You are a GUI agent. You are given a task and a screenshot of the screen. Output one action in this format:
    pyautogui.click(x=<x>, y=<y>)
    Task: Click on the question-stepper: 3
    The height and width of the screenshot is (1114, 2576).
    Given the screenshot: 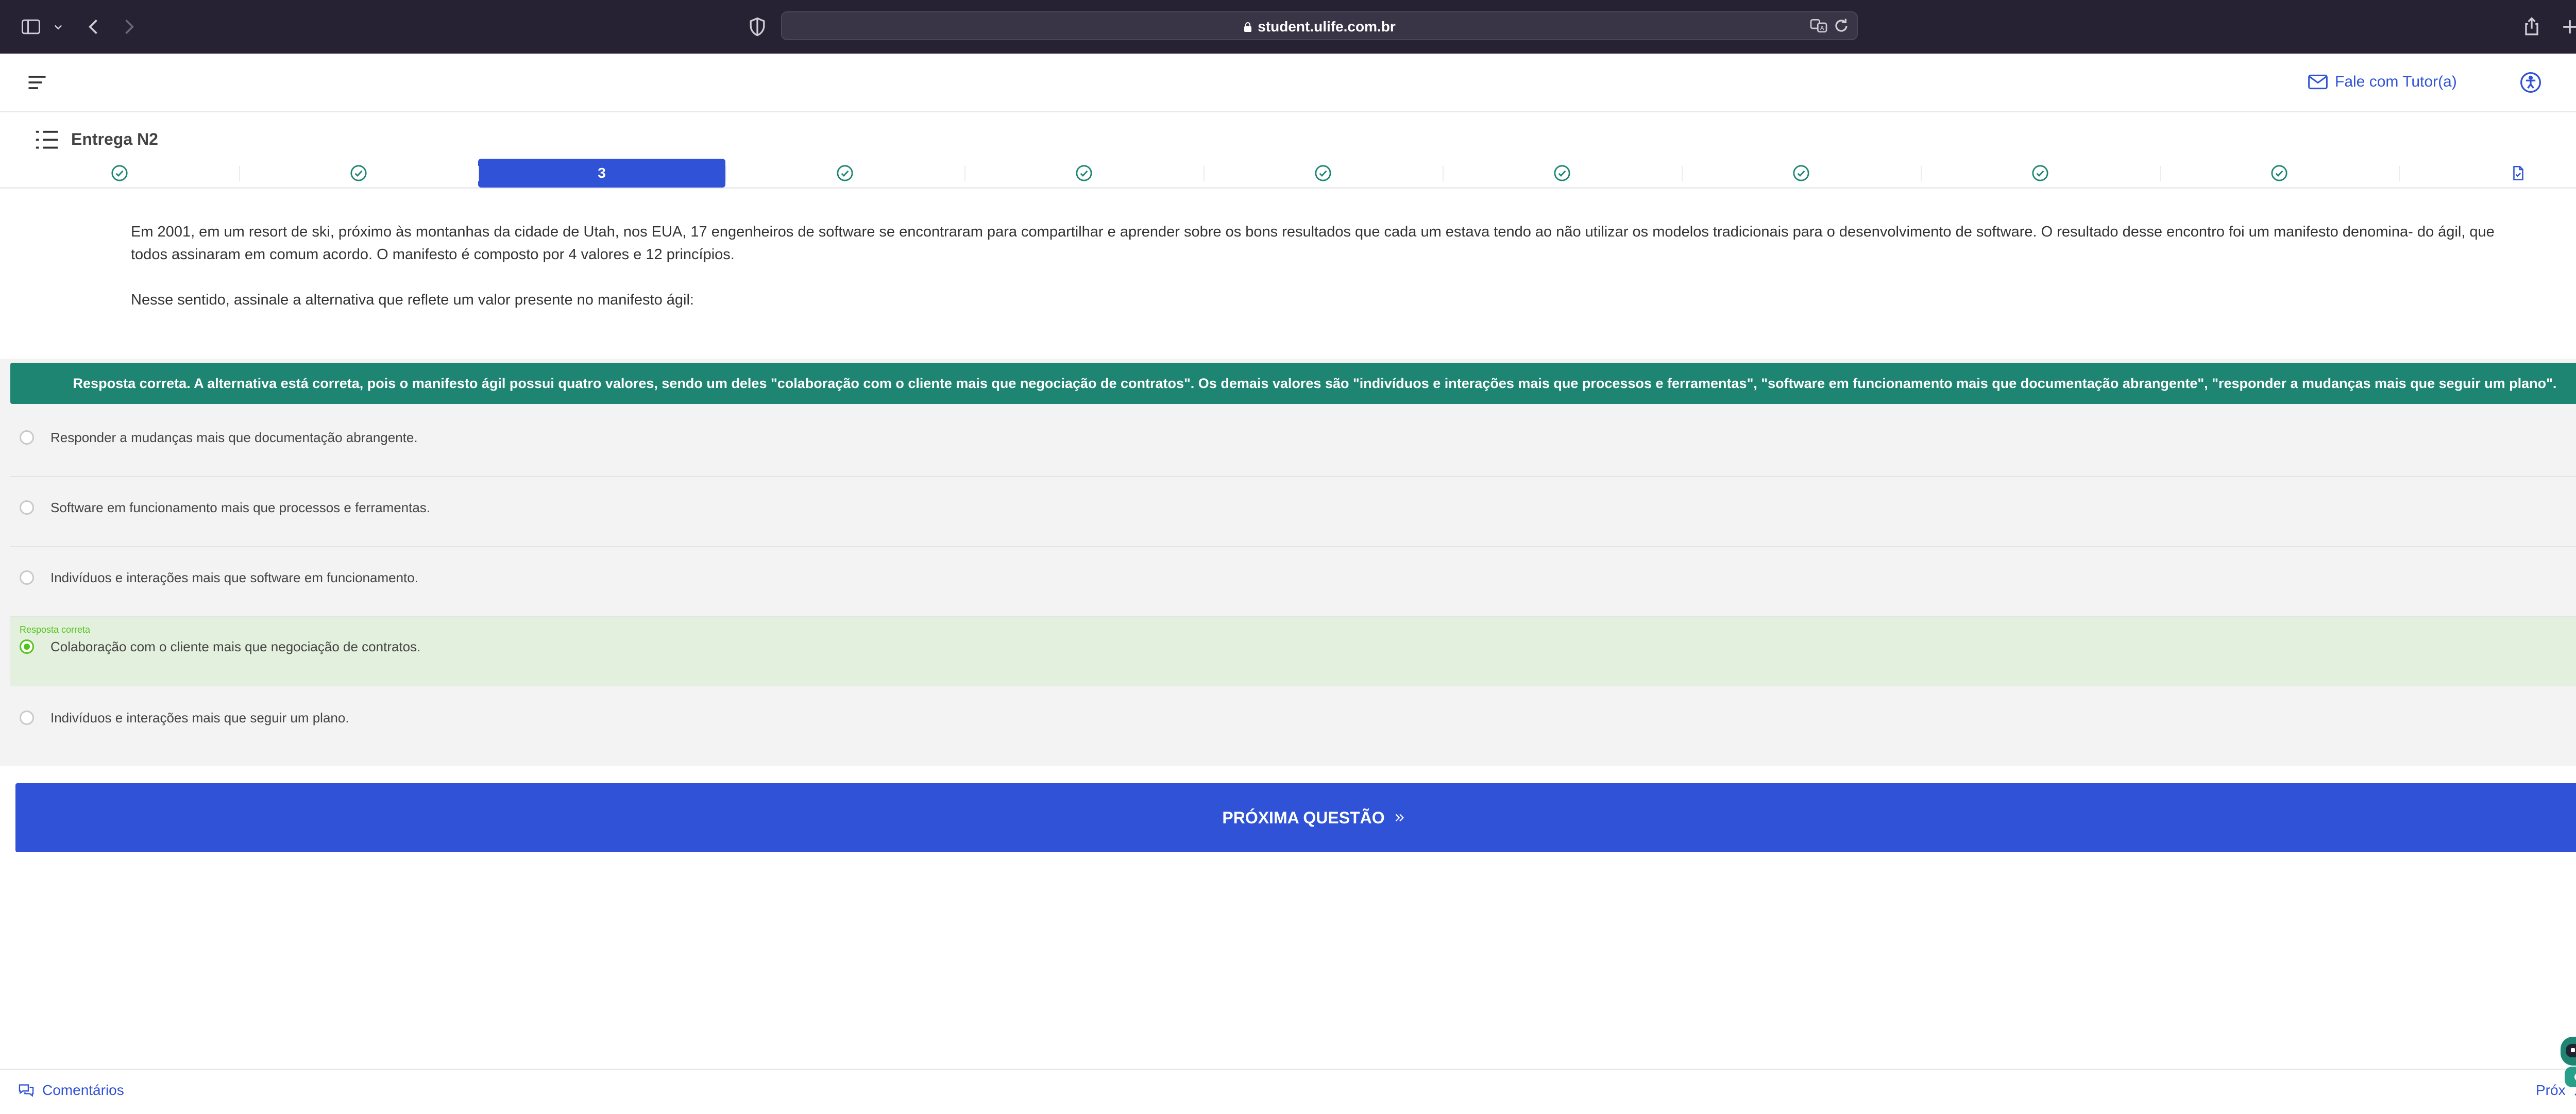 What is the action you would take?
    pyautogui.click(x=1288, y=173)
    